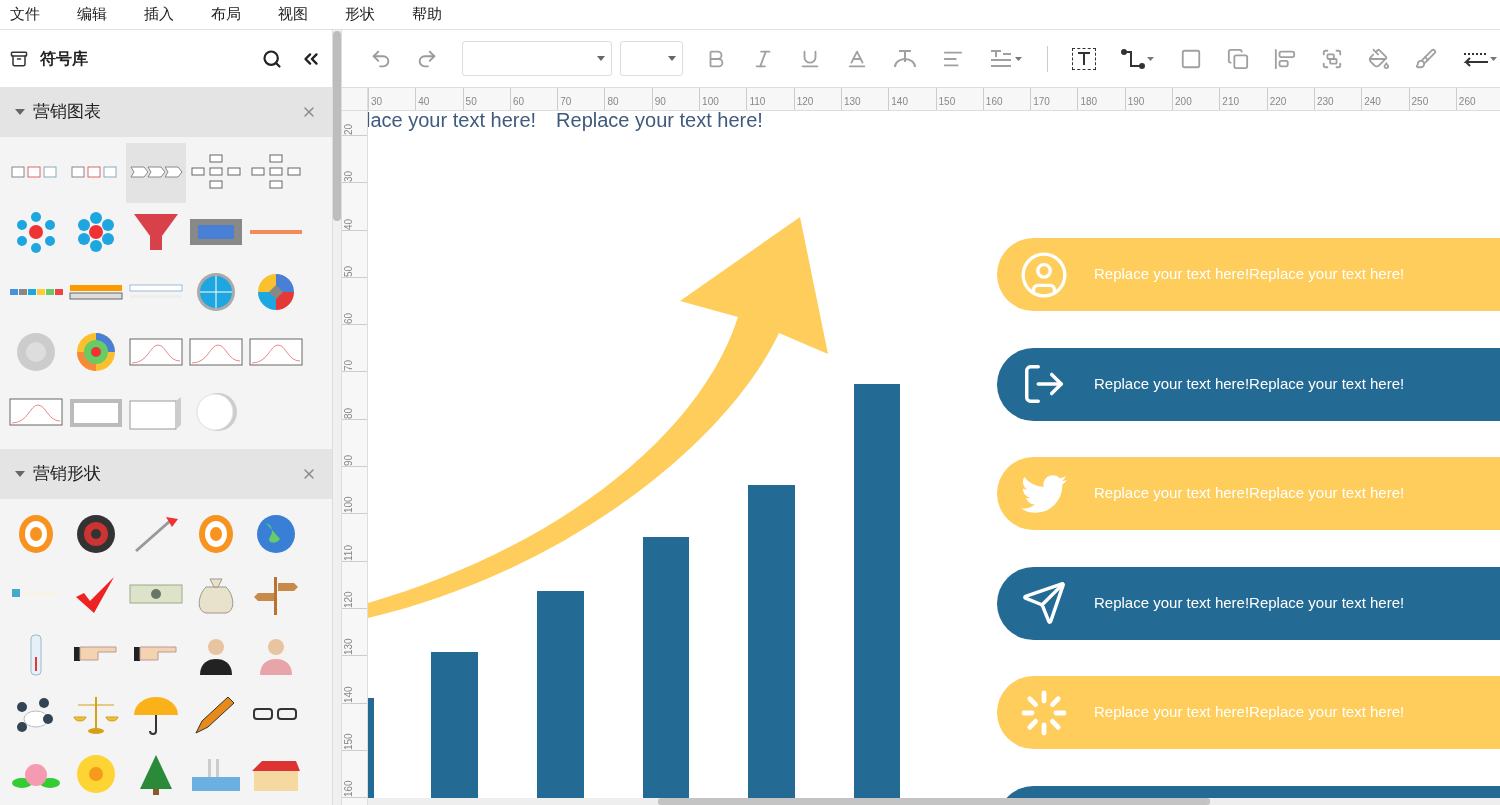  Describe the element at coordinates (1089, 101) in the screenshot. I see `ruler-label: 180` at that location.